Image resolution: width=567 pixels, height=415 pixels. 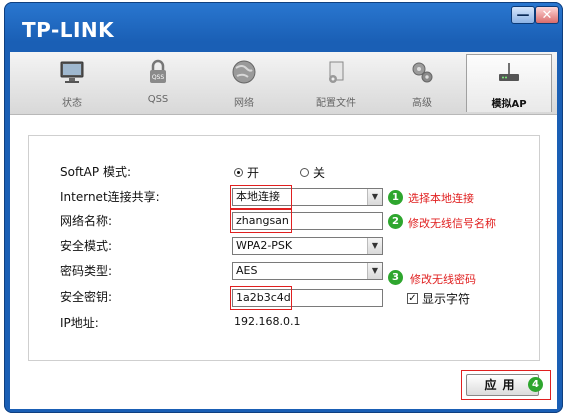 What do you see at coordinates (395, 277) in the screenshot?
I see `step-badge-3: 3` at bounding box center [395, 277].